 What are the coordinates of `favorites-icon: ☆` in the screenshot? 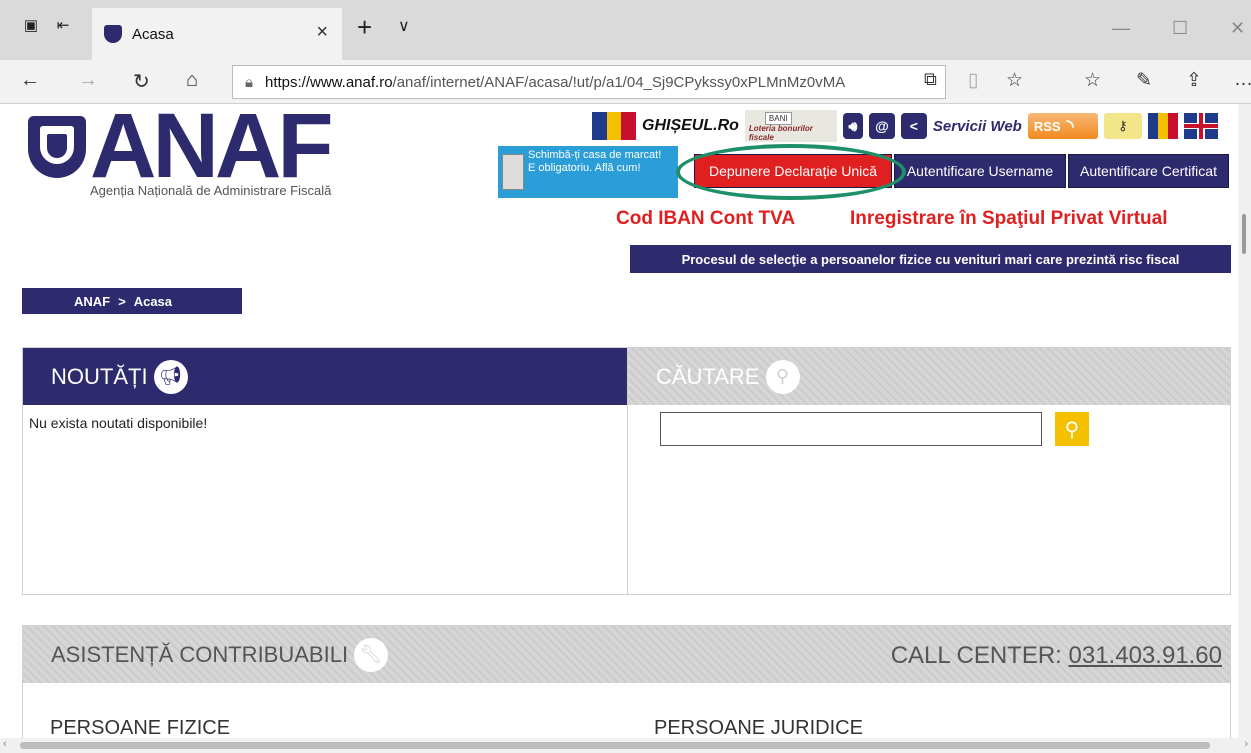 It's located at (1092, 80).